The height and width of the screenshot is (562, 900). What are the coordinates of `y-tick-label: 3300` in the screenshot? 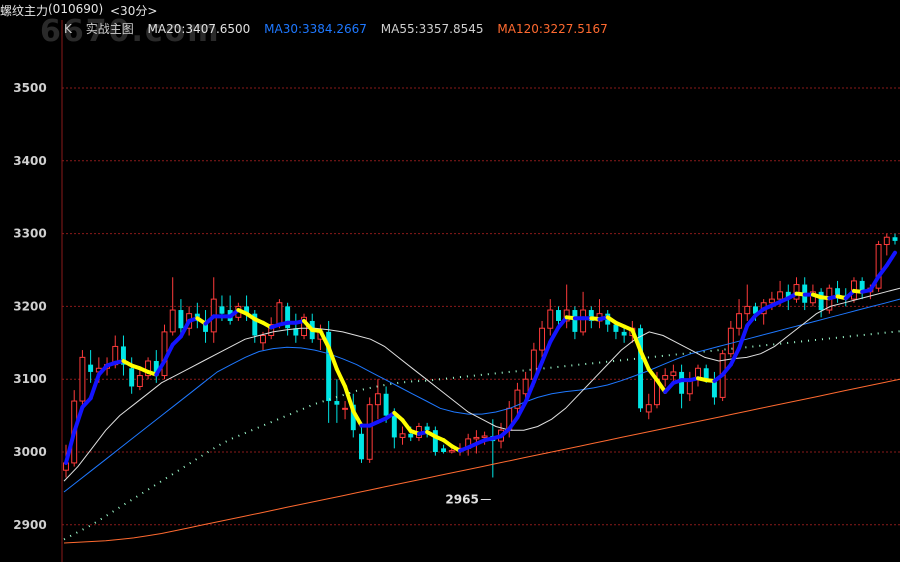 It's located at (29, 234).